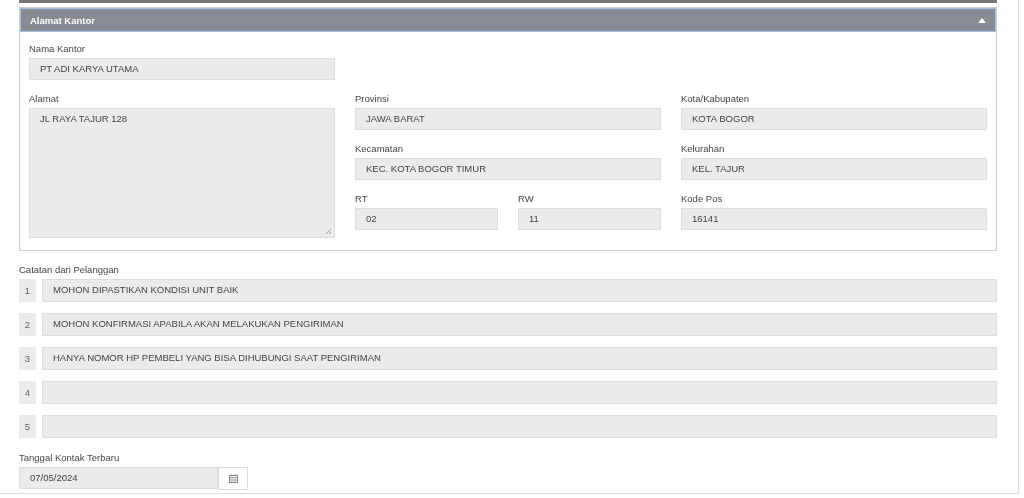 This screenshot has height=498, width=1024. What do you see at coordinates (834, 119) in the screenshot?
I see `input-field: KOTA BOGOR` at bounding box center [834, 119].